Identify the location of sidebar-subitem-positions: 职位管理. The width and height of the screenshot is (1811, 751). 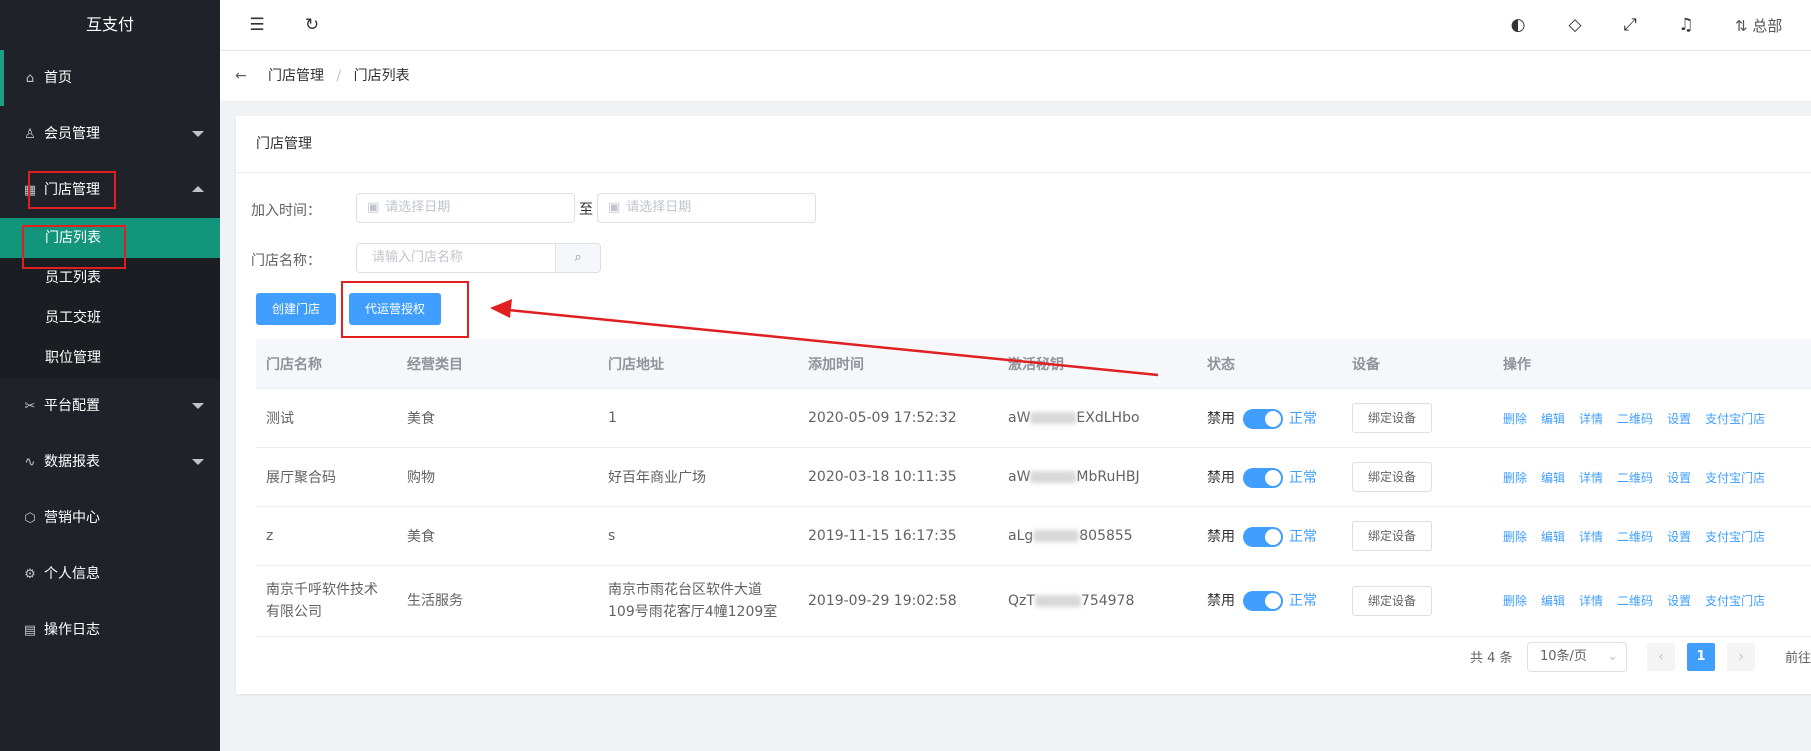
(110, 358).